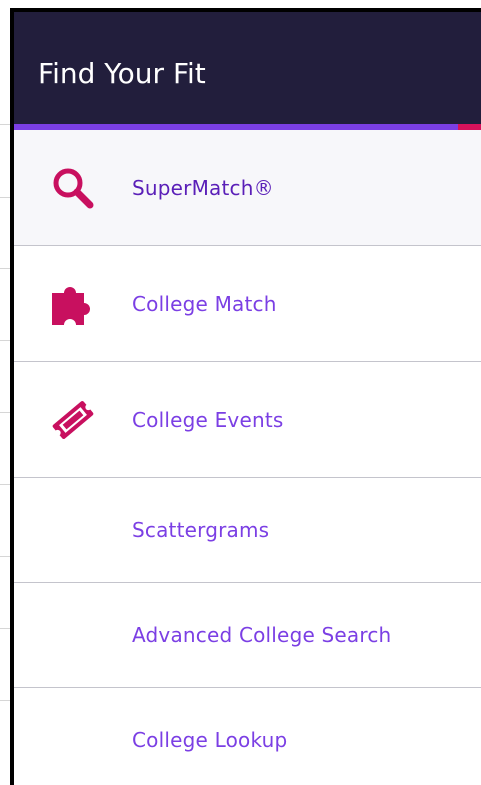  I want to click on menu-item-label: Advanced College Search, so click(262, 635).